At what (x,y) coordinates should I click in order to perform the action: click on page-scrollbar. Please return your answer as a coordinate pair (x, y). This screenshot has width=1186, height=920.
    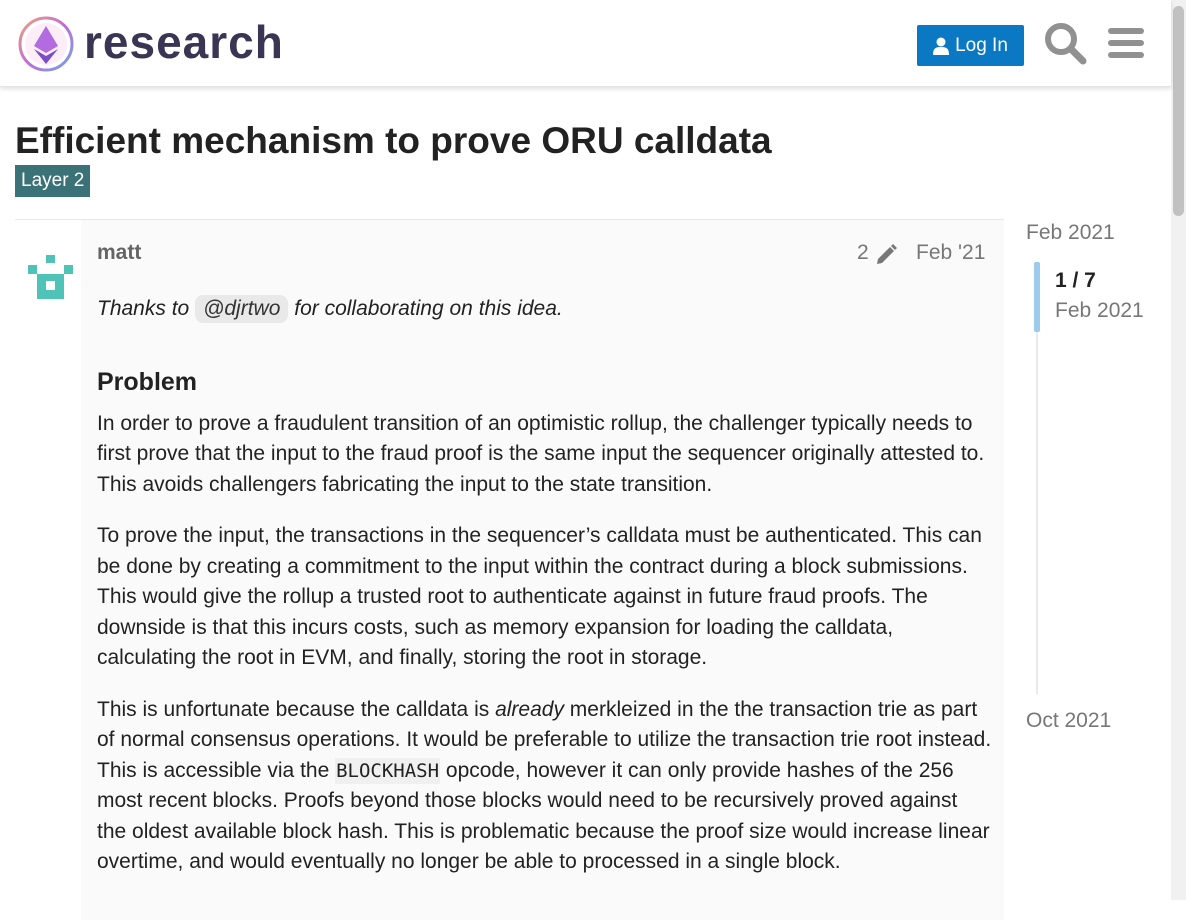
    Looking at the image, I should click on (1178, 450).